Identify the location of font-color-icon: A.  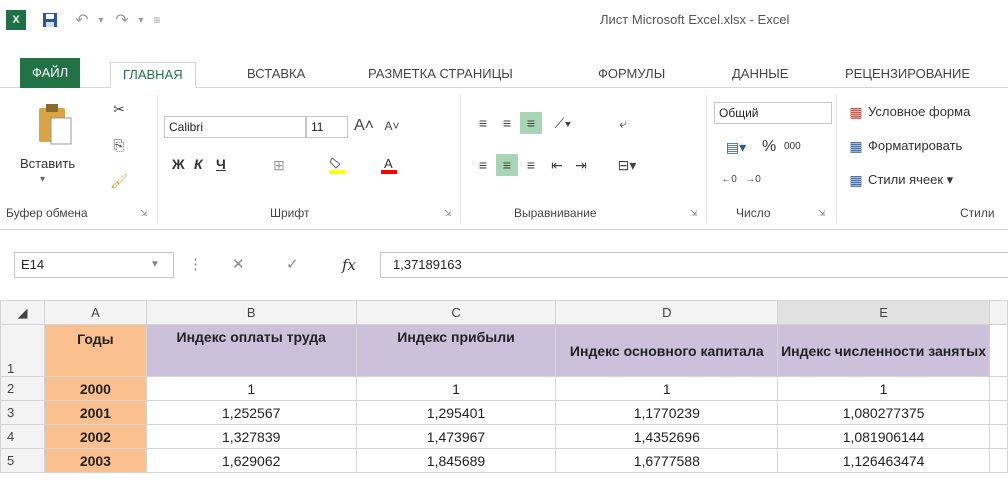
(389, 165).